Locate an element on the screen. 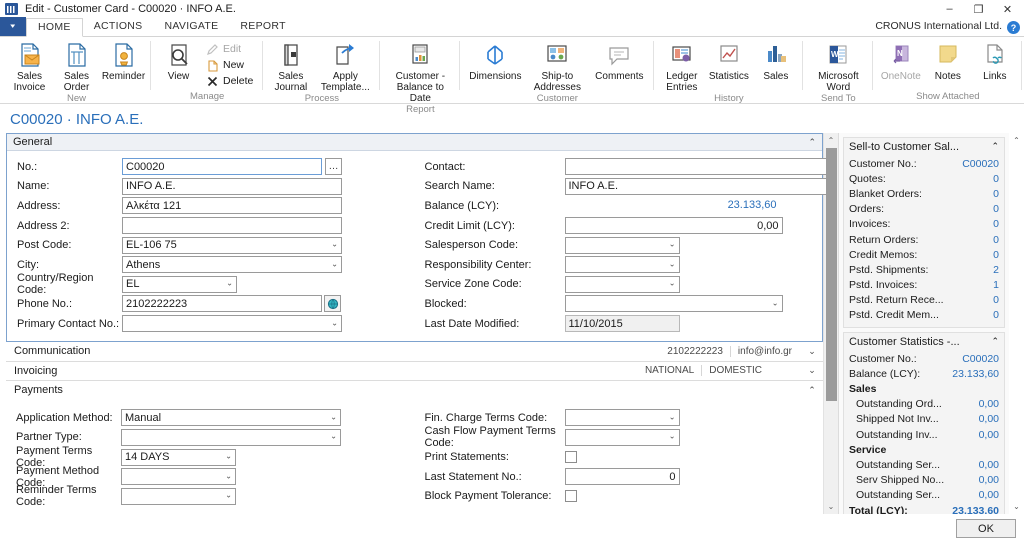  phone-no-input is located at coordinates (222, 304).